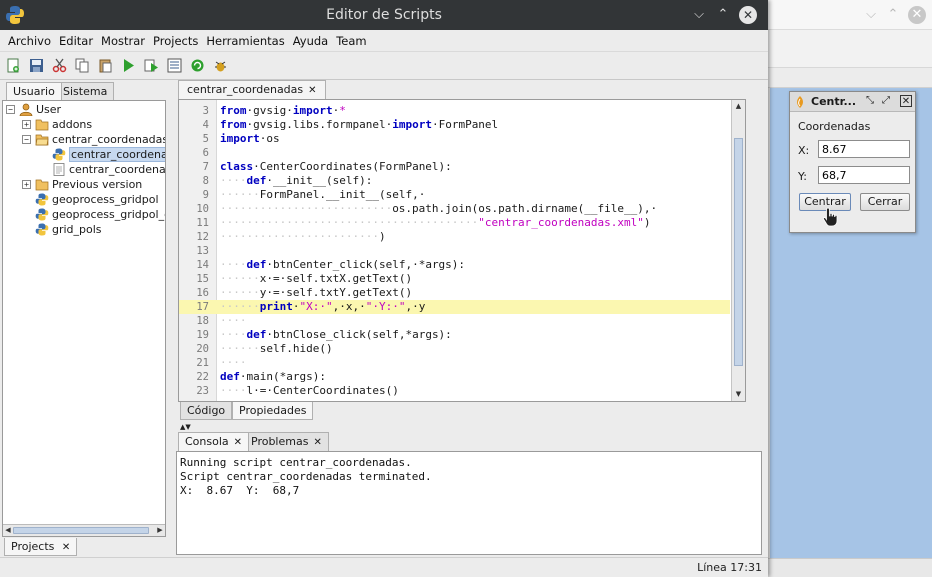 The height and width of the screenshot is (577, 932). I want to click on refresh-button, so click(197, 65).